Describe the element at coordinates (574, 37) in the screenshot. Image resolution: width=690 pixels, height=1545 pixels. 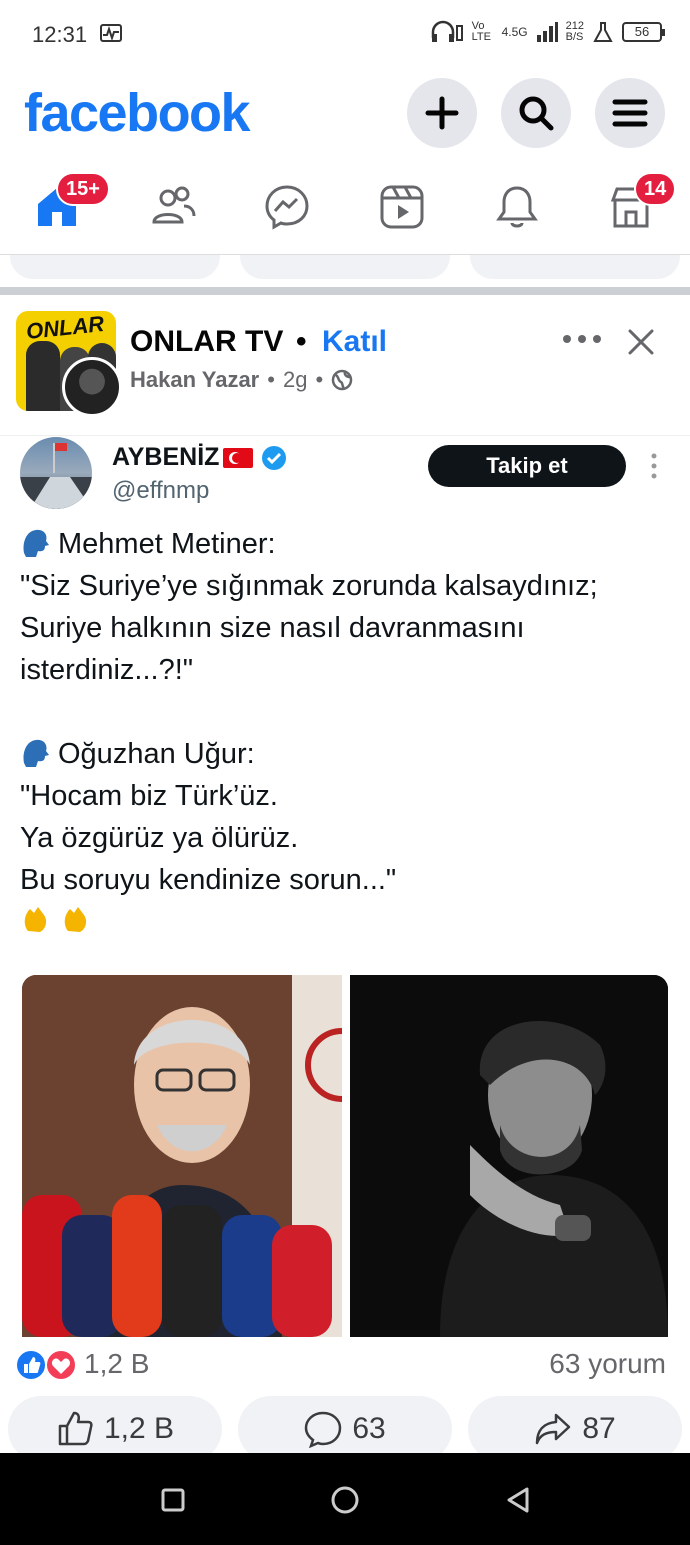
I see `speed-unit: B/S` at that location.